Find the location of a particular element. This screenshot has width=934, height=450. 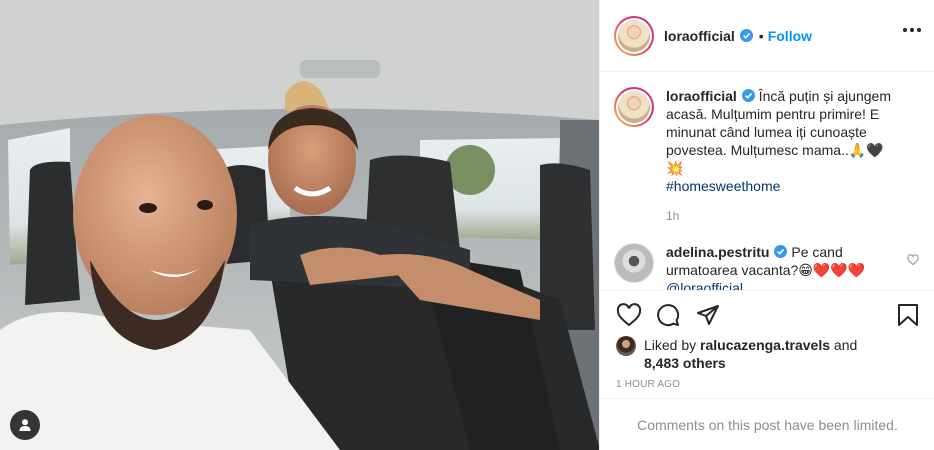

likes-others: 8,483 others is located at coordinates (685, 363).